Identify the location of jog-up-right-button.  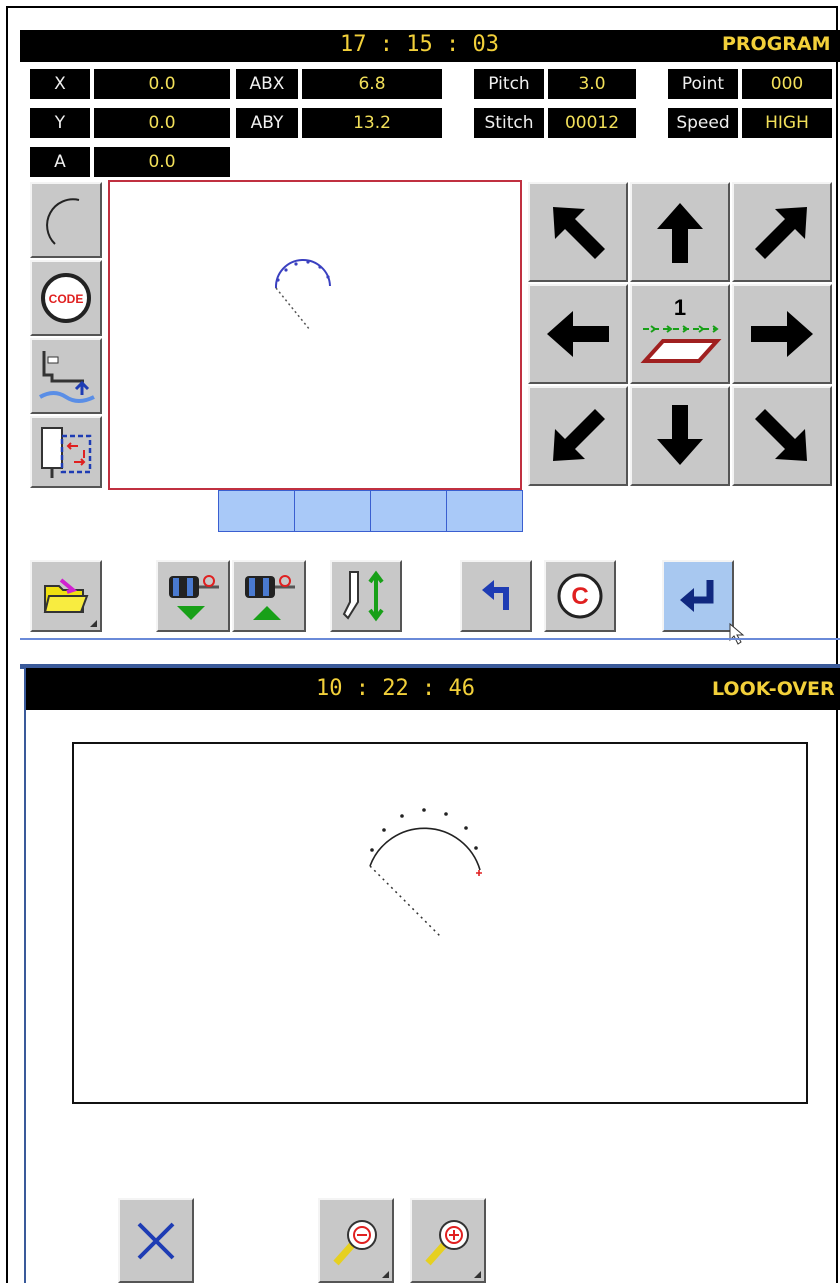
(782, 232).